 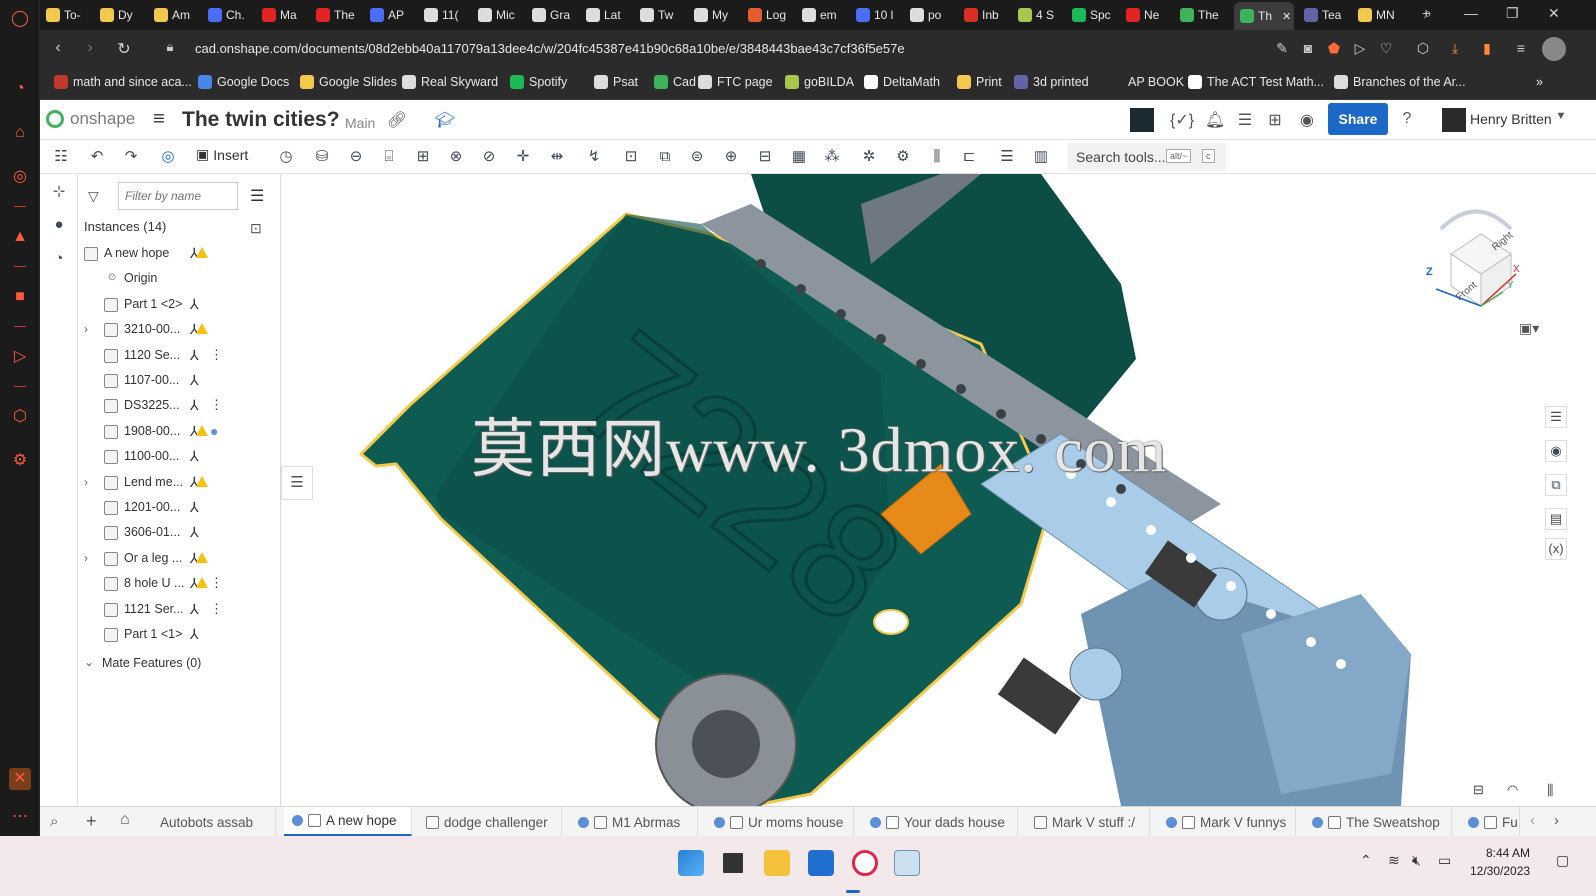 I want to click on volume-muted-icon: 🔇︎, so click(x=1416, y=860).